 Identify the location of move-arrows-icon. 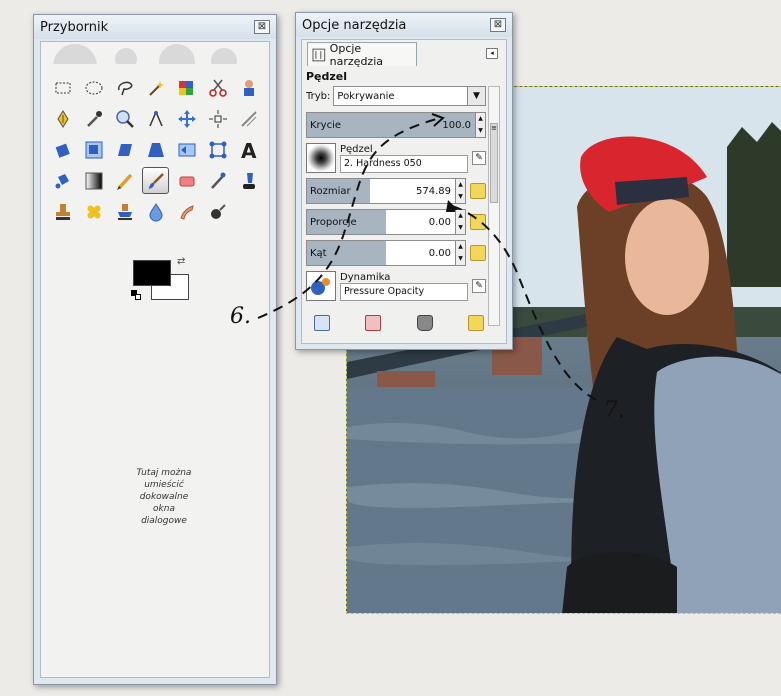
(186, 118).